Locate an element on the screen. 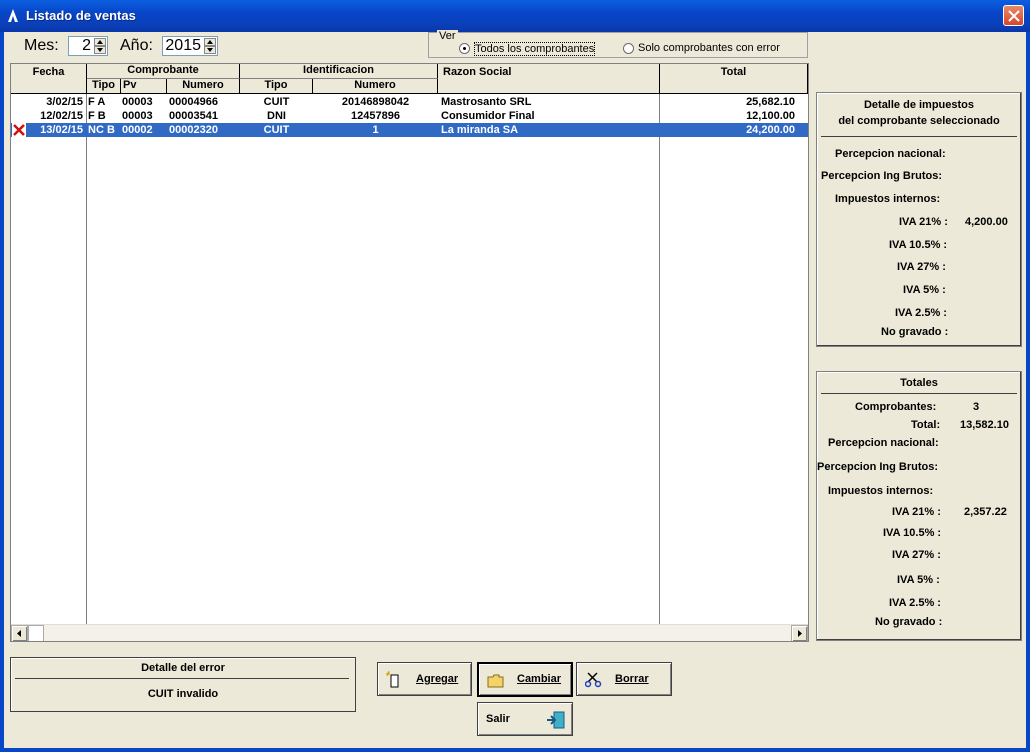 Image resolution: width=1030 pixels, height=752 pixels. close-button is located at coordinates (1013, 15).